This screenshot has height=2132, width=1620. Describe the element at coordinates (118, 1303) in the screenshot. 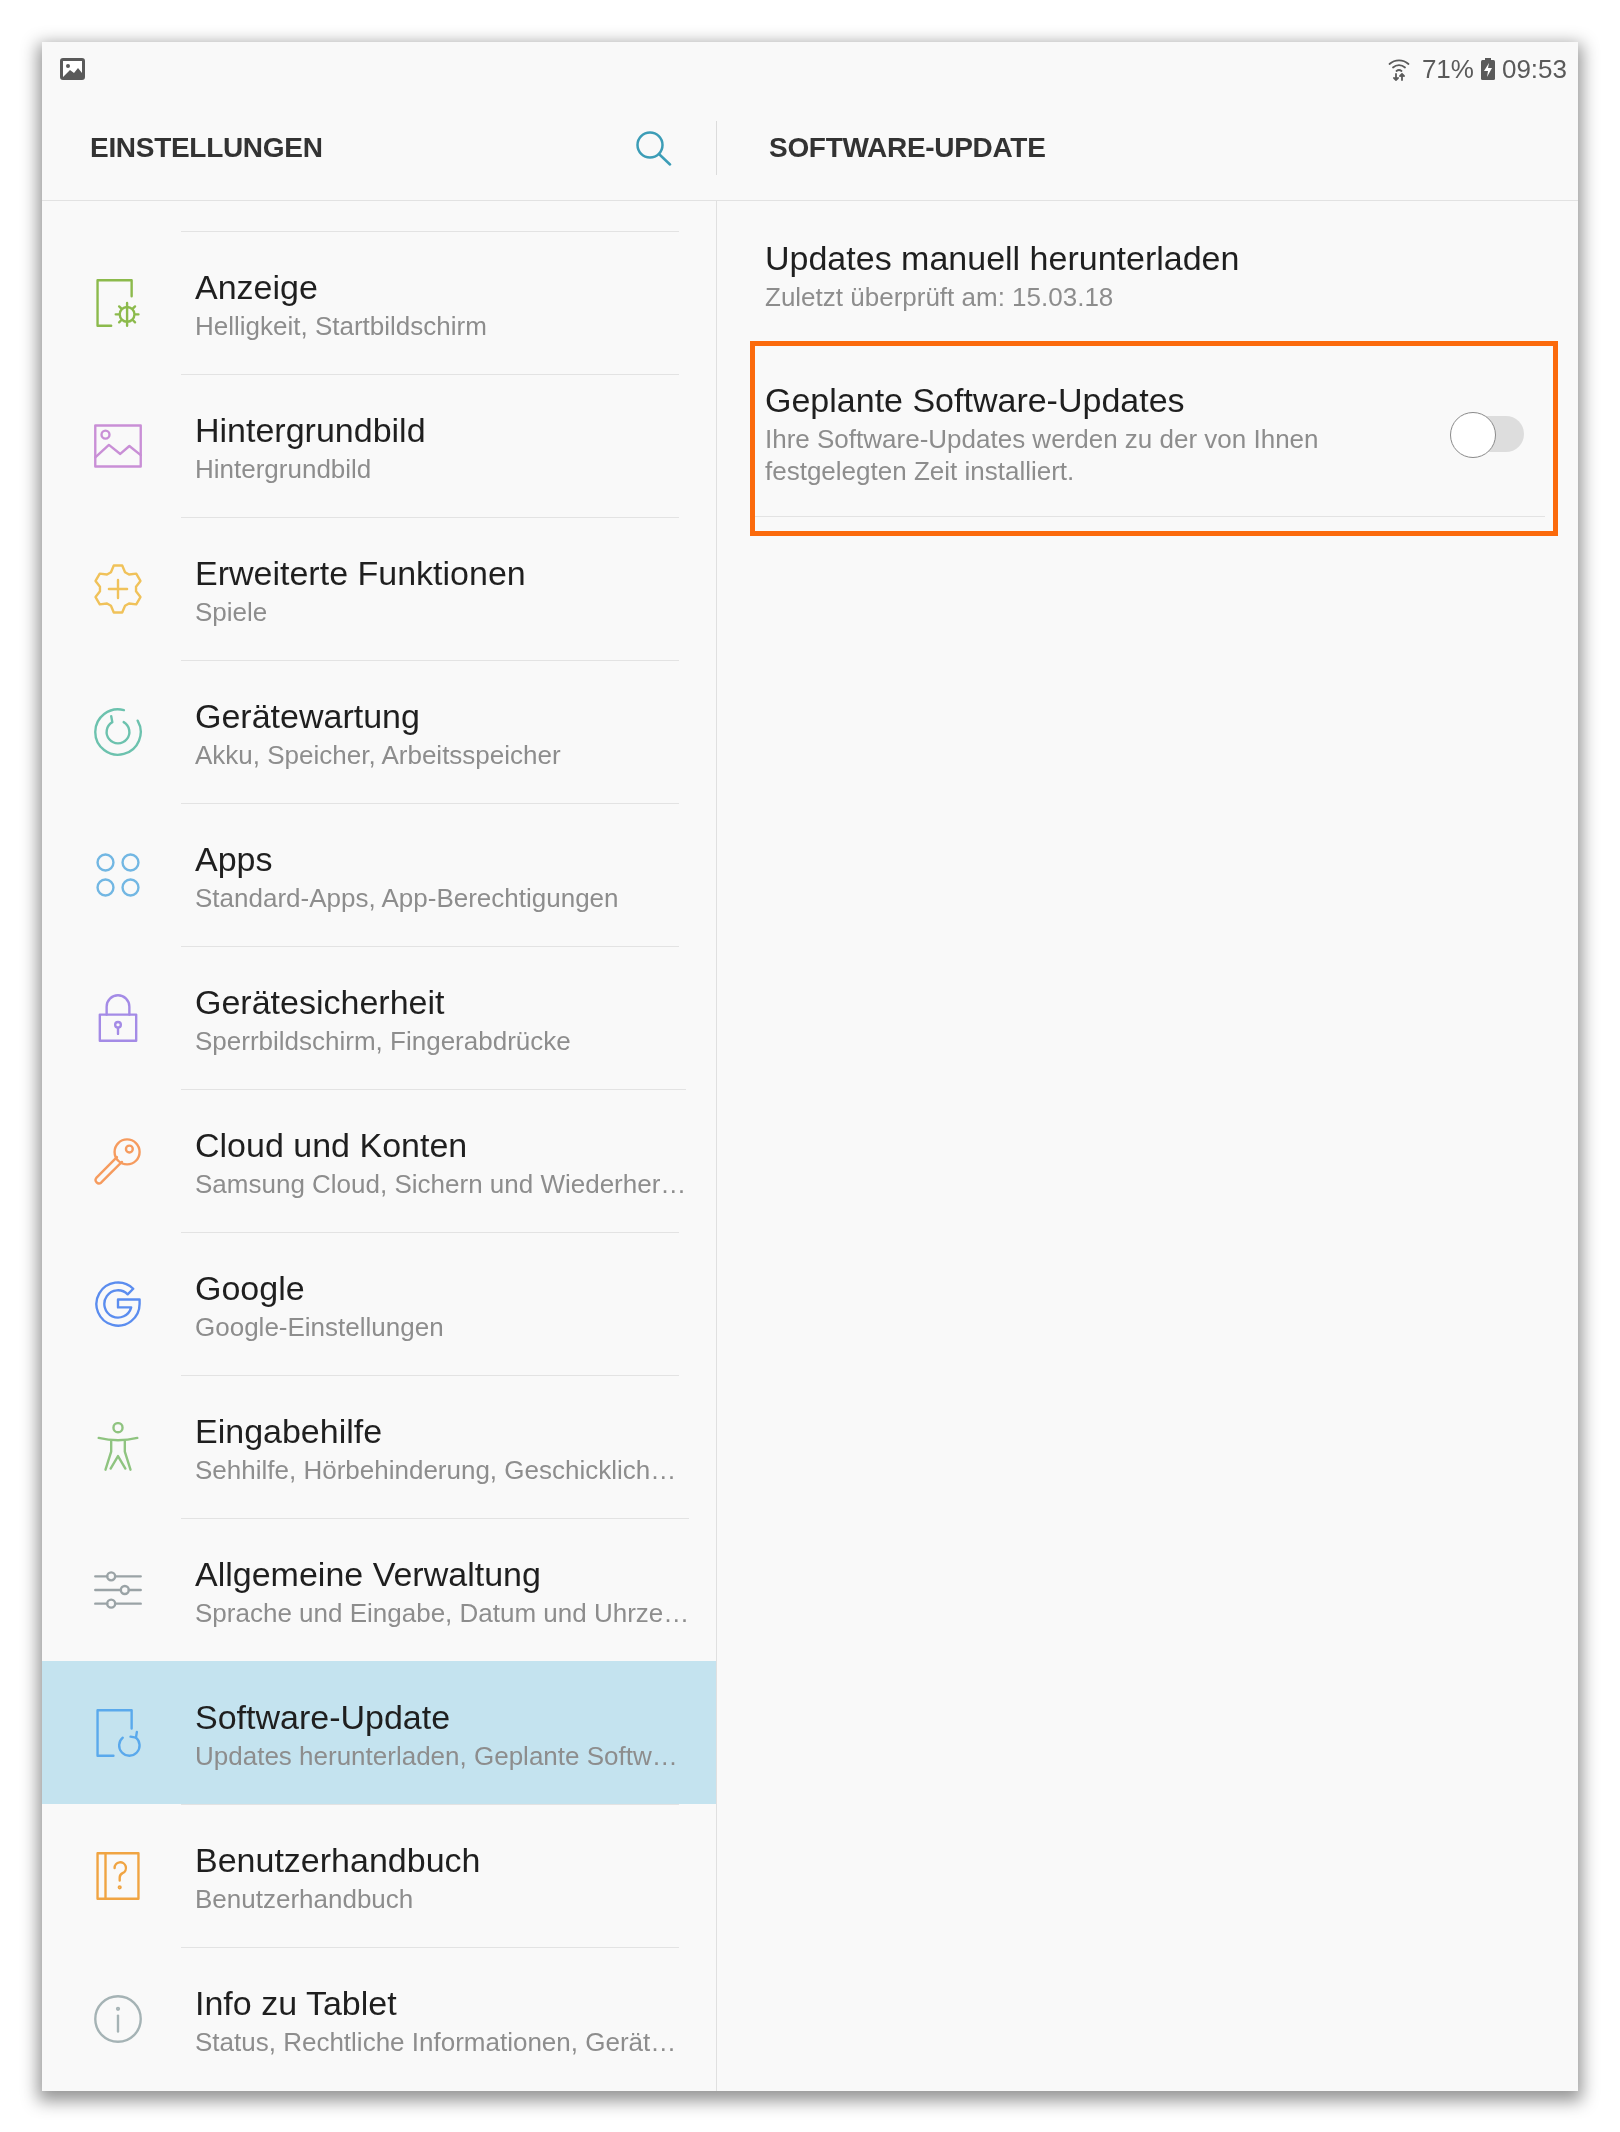

I see `g-letter-icon` at that location.